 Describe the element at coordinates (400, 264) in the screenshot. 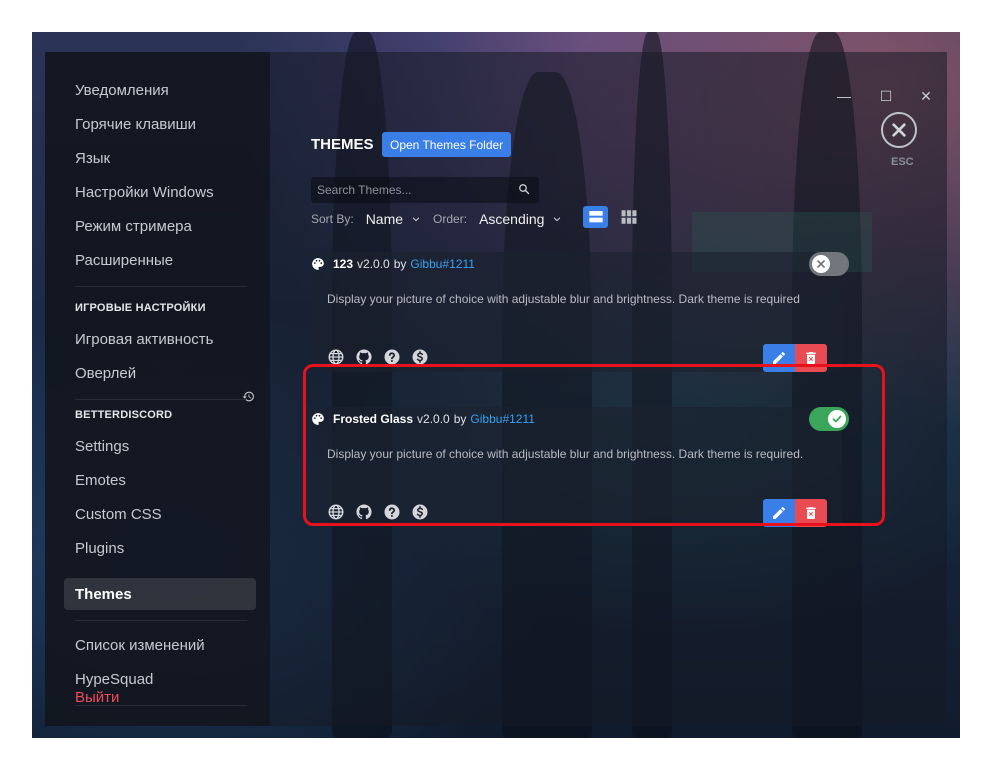

I see `theme-by: by` at that location.